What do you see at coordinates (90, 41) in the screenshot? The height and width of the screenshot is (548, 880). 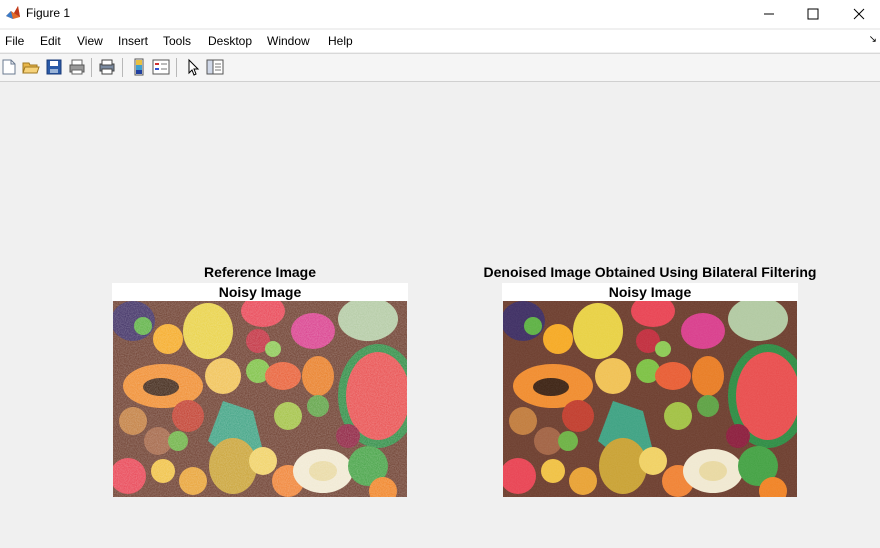 I see `menu-view: View` at bounding box center [90, 41].